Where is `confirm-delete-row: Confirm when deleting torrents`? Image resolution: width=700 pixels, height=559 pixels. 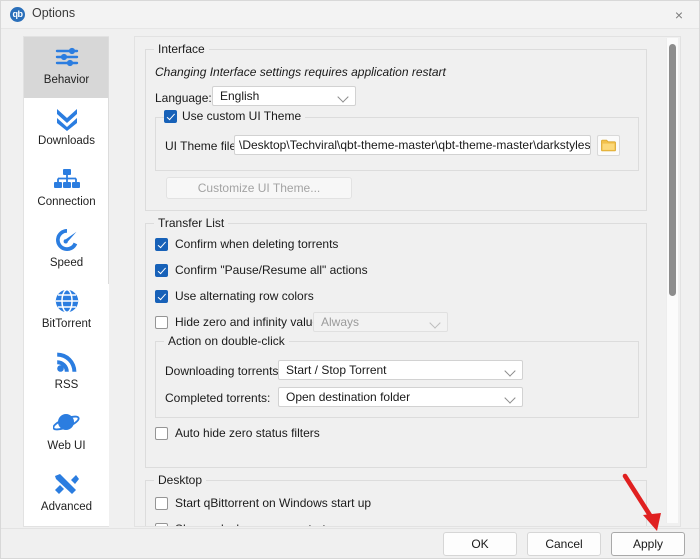 confirm-delete-row: Confirm when deleting torrents is located at coordinates (246, 244).